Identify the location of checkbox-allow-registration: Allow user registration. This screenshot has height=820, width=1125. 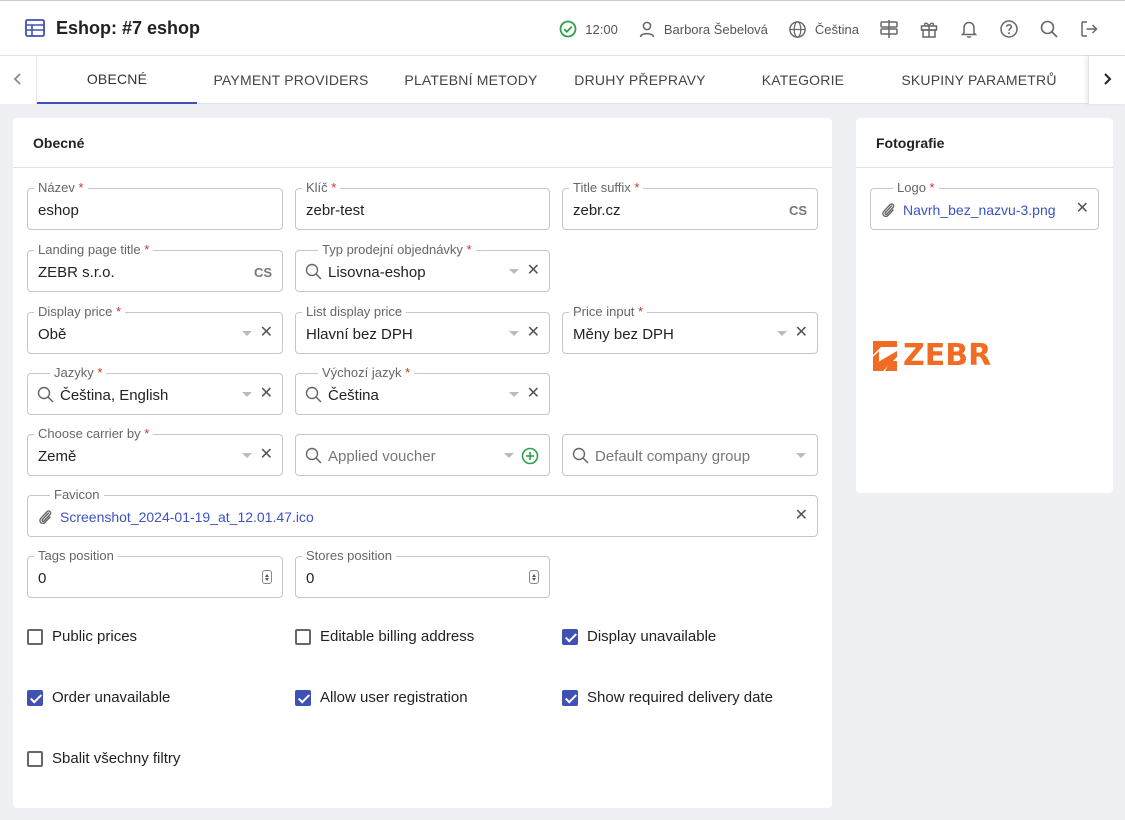
(381, 697).